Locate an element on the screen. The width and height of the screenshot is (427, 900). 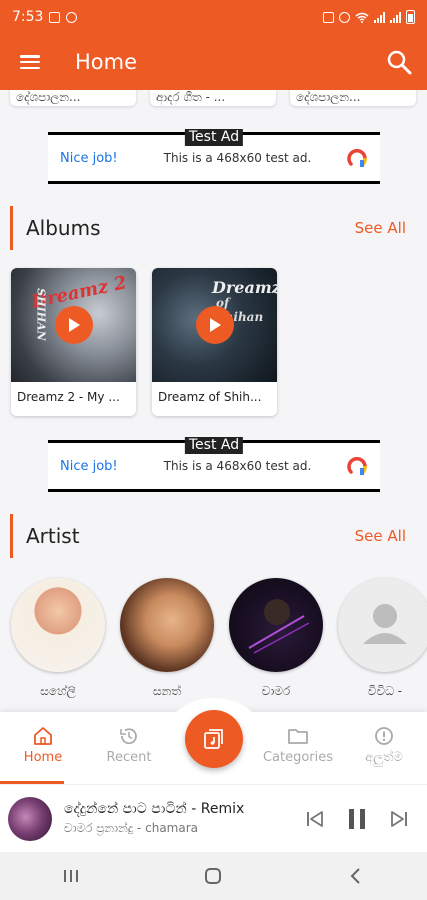
skip-next-icon is located at coordinates (399, 818).